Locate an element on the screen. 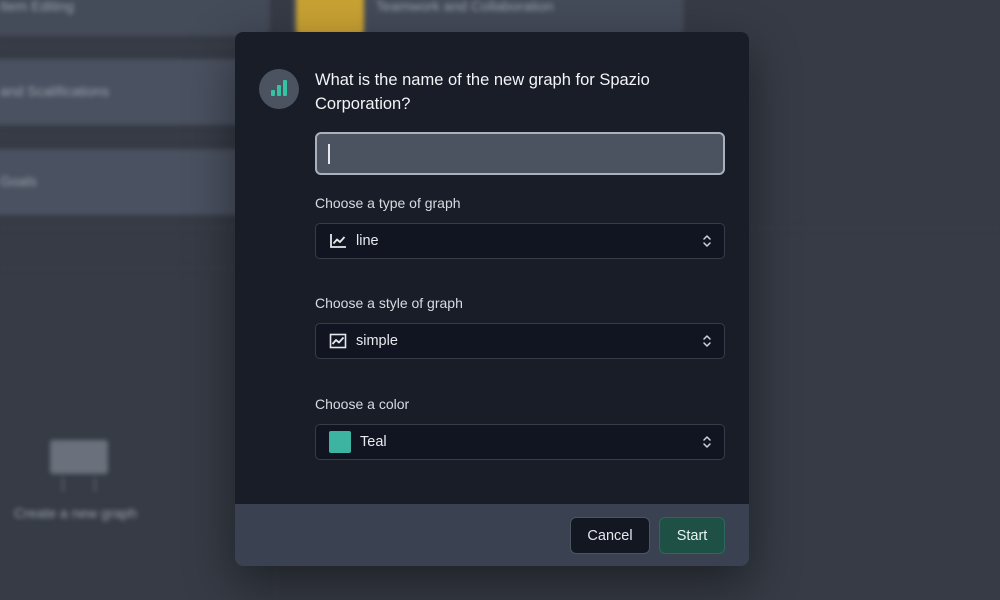 This screenshot has height=600, width=1000. background-card: and Scalifications is located at coordinates (135, 92).